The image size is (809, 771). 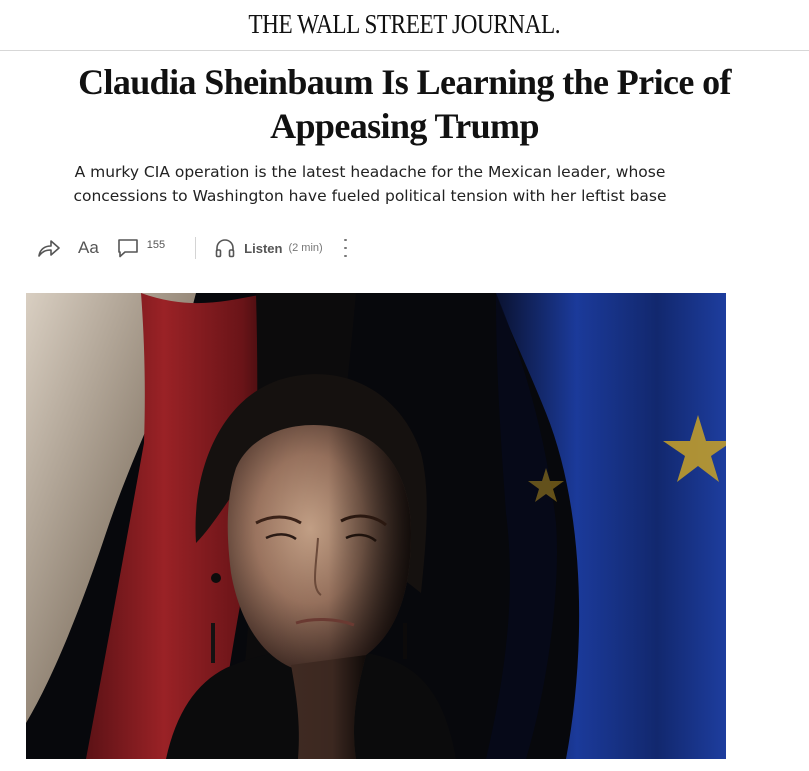 I want to click on masthead-logo: THE WALL STREET JOURNAL., so click(x=405, y=24).